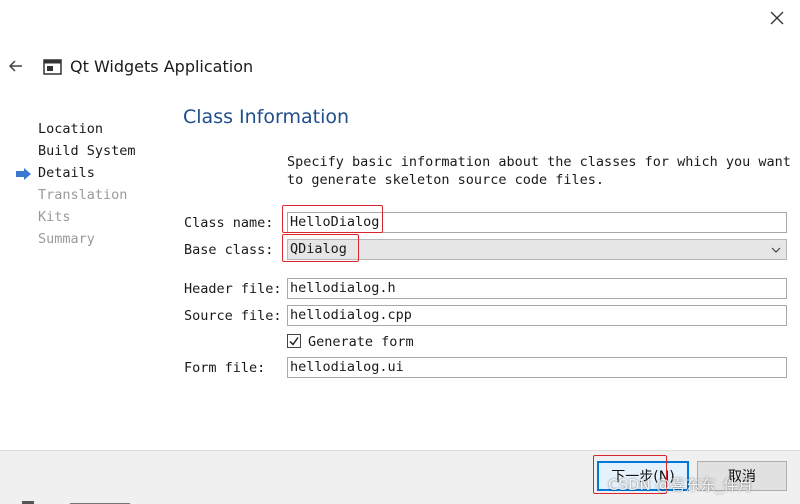 This screenshot has width=800, height=504. What do you see at coordinates (537, 315) in the screenshot?
I see `source-file-input: hellodialog.cpp` at bounding box center [537, 315].